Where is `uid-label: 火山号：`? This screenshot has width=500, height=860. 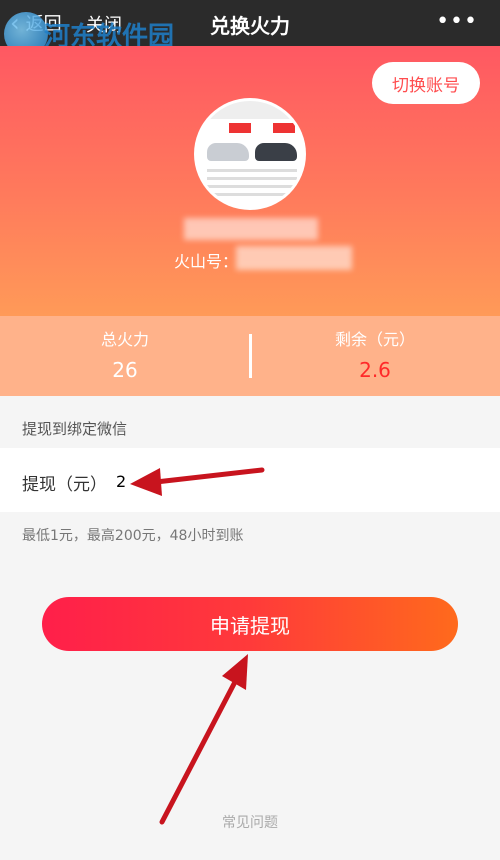 uid-label: 火山号： is located at coordinates (206, 261).